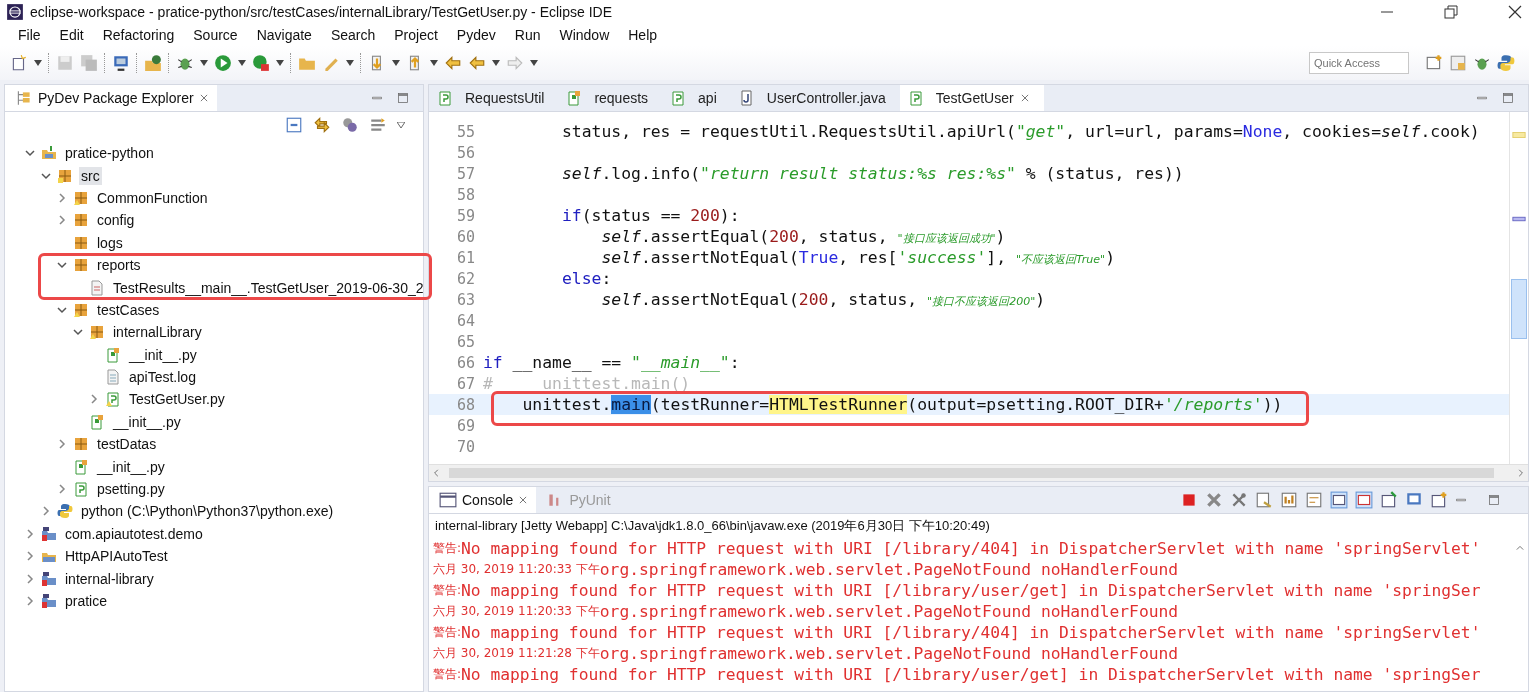 This screenshot has width=1529, height=692. I want to click on log-line: 六月 30, 2019 11:20:33 下午org.springframework.web.servlet.PageNotFound noHandlerFound, so click(806, 569).